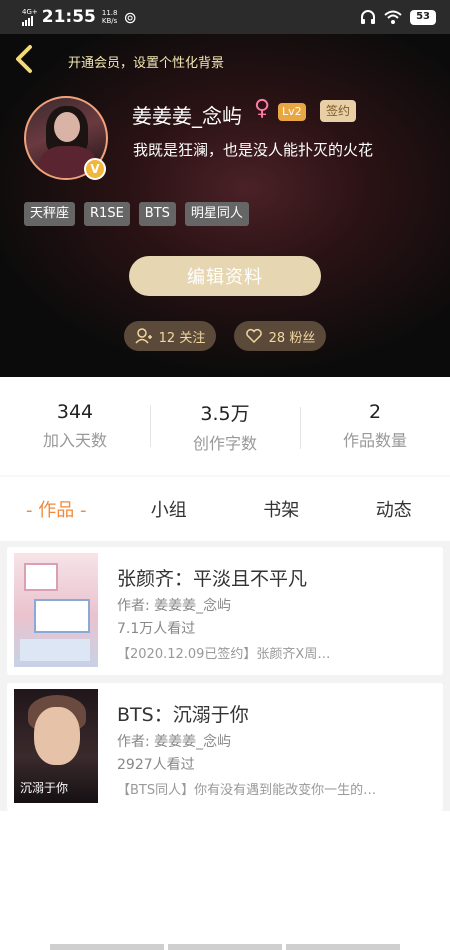  What do you see at coordinates (75, 426) in the screenshot?
I see `stat-join-days: 344 加入天数` at bounding box center [75, 426].